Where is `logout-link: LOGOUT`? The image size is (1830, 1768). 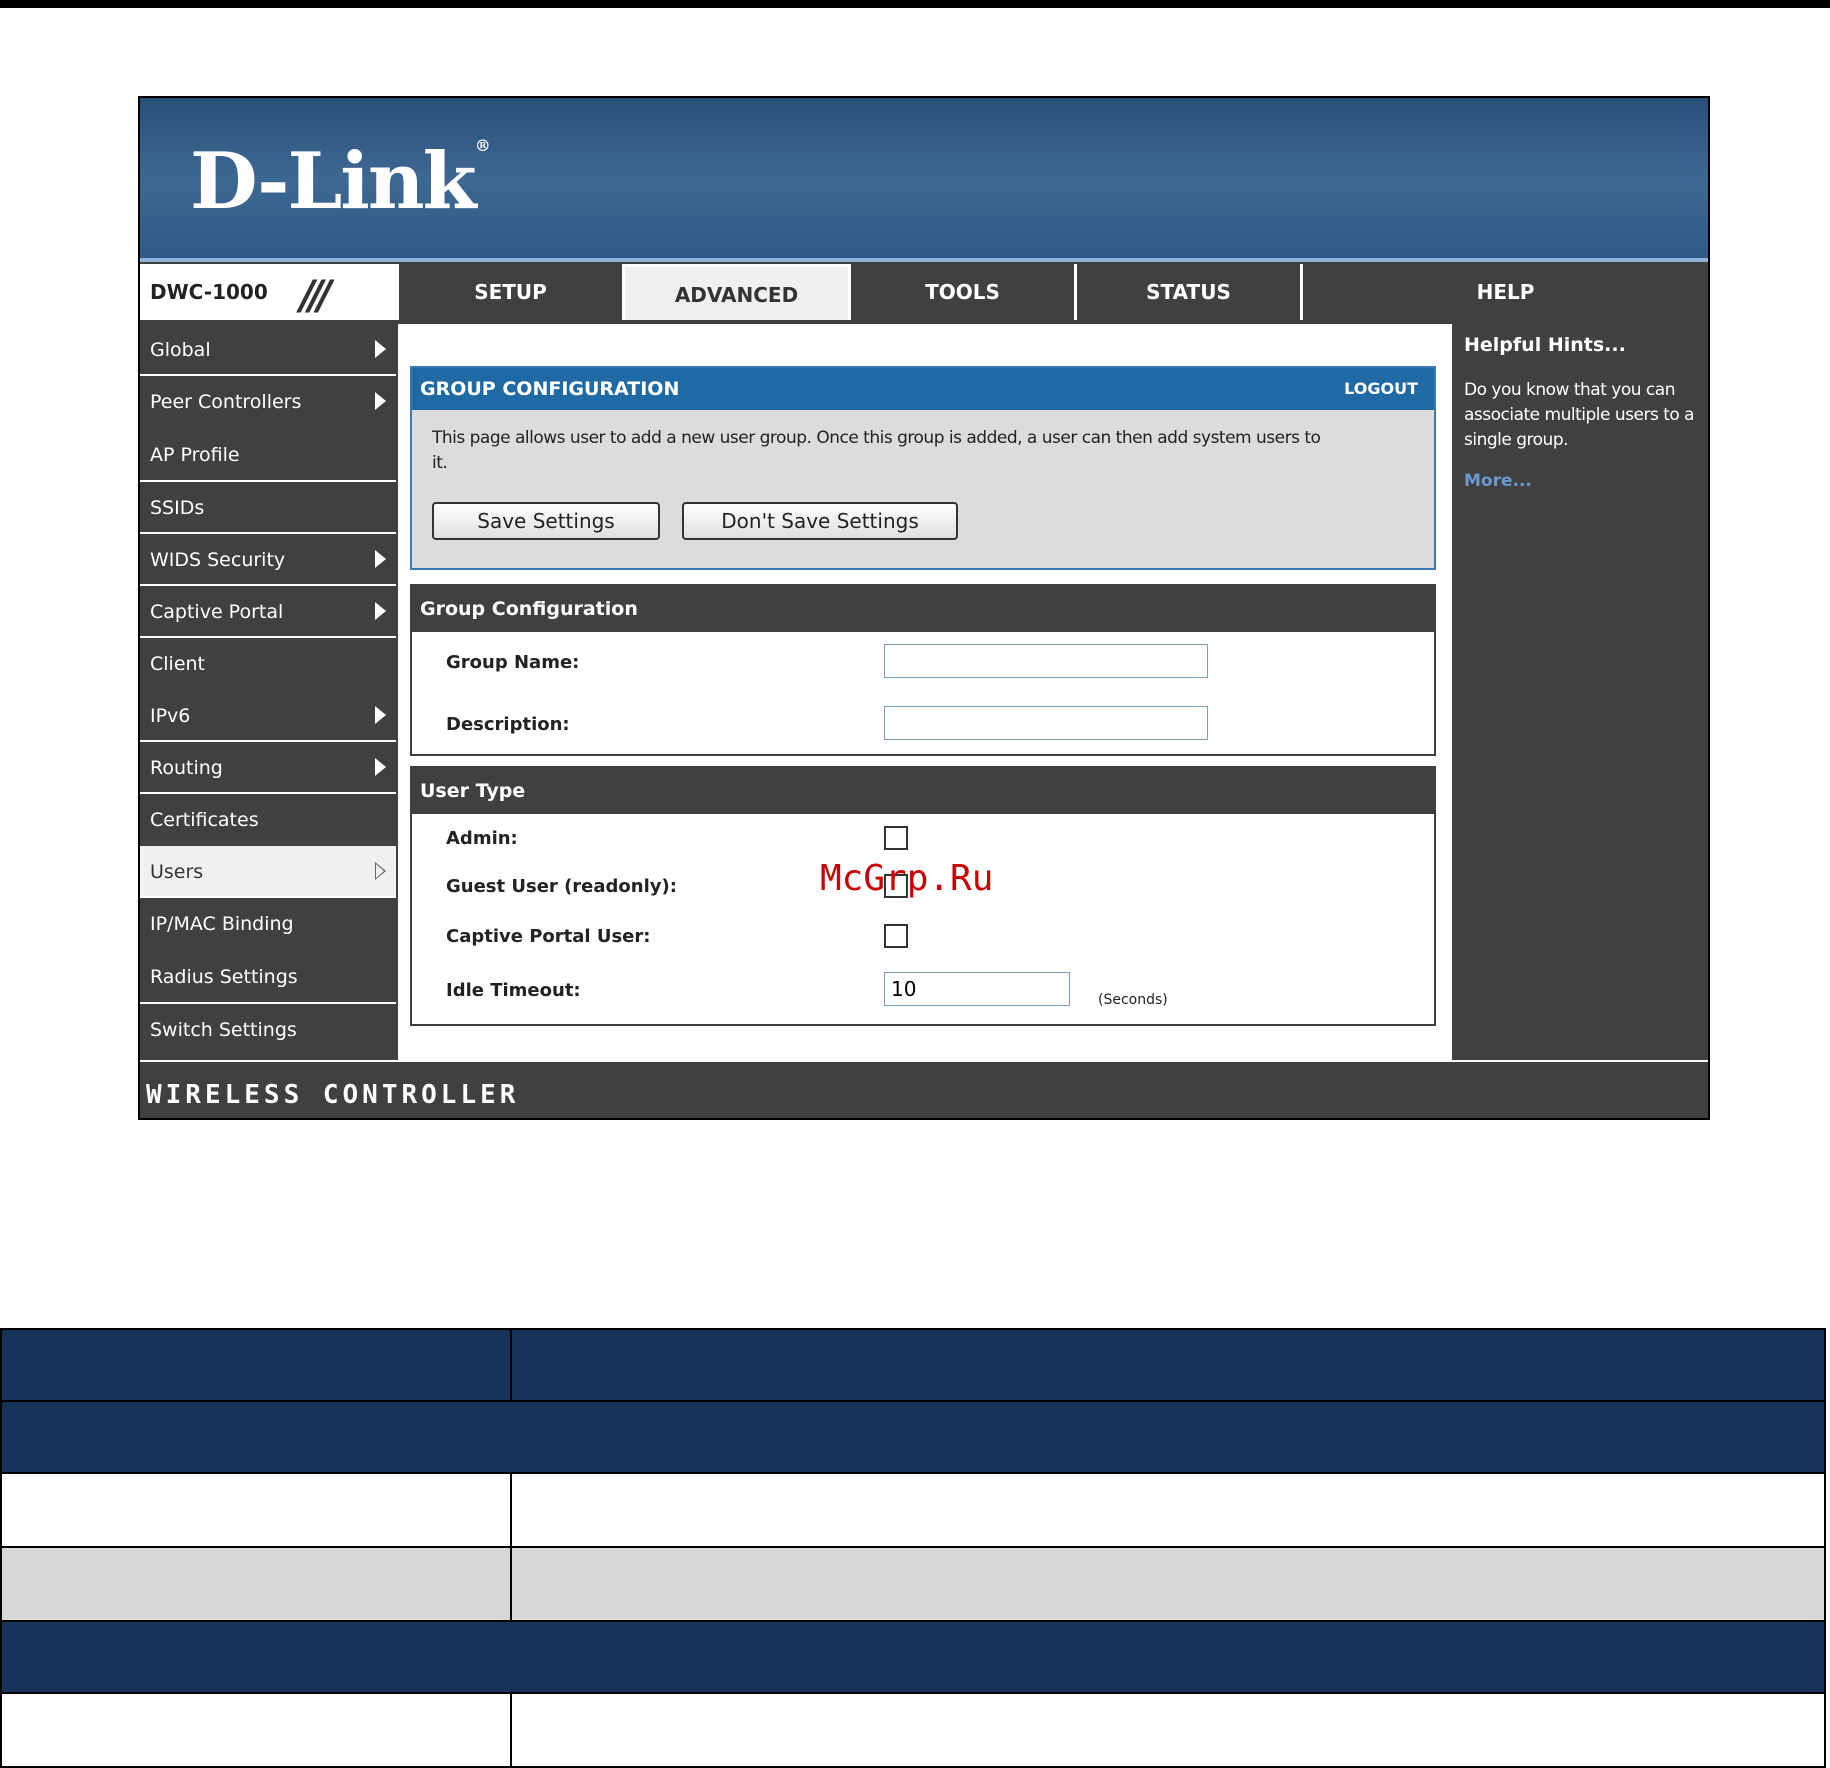
logout-link: LOGOUT is located at coordinates (1381, 389).